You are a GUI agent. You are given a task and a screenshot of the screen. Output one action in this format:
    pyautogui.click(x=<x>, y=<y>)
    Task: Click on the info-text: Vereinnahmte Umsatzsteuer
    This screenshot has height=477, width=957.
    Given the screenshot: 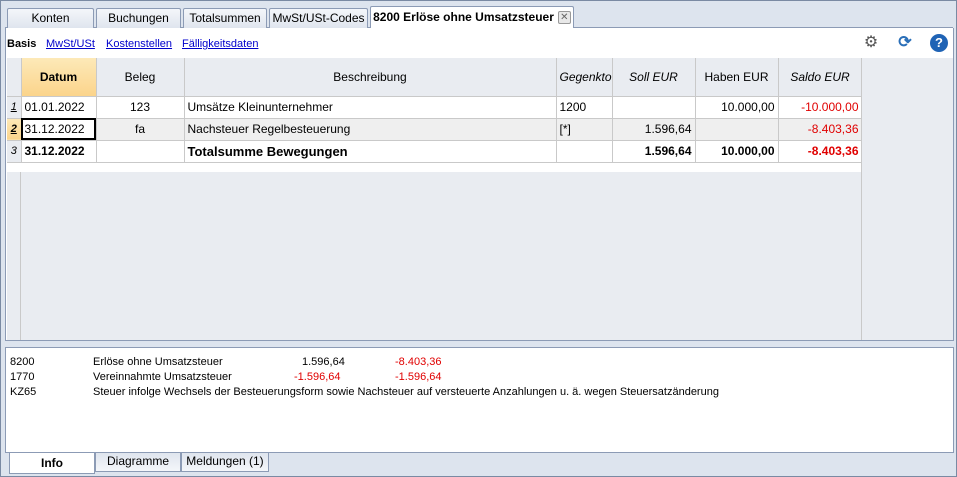 What is the action you would take?
    pyautogui.click(x=162, y=377)
    